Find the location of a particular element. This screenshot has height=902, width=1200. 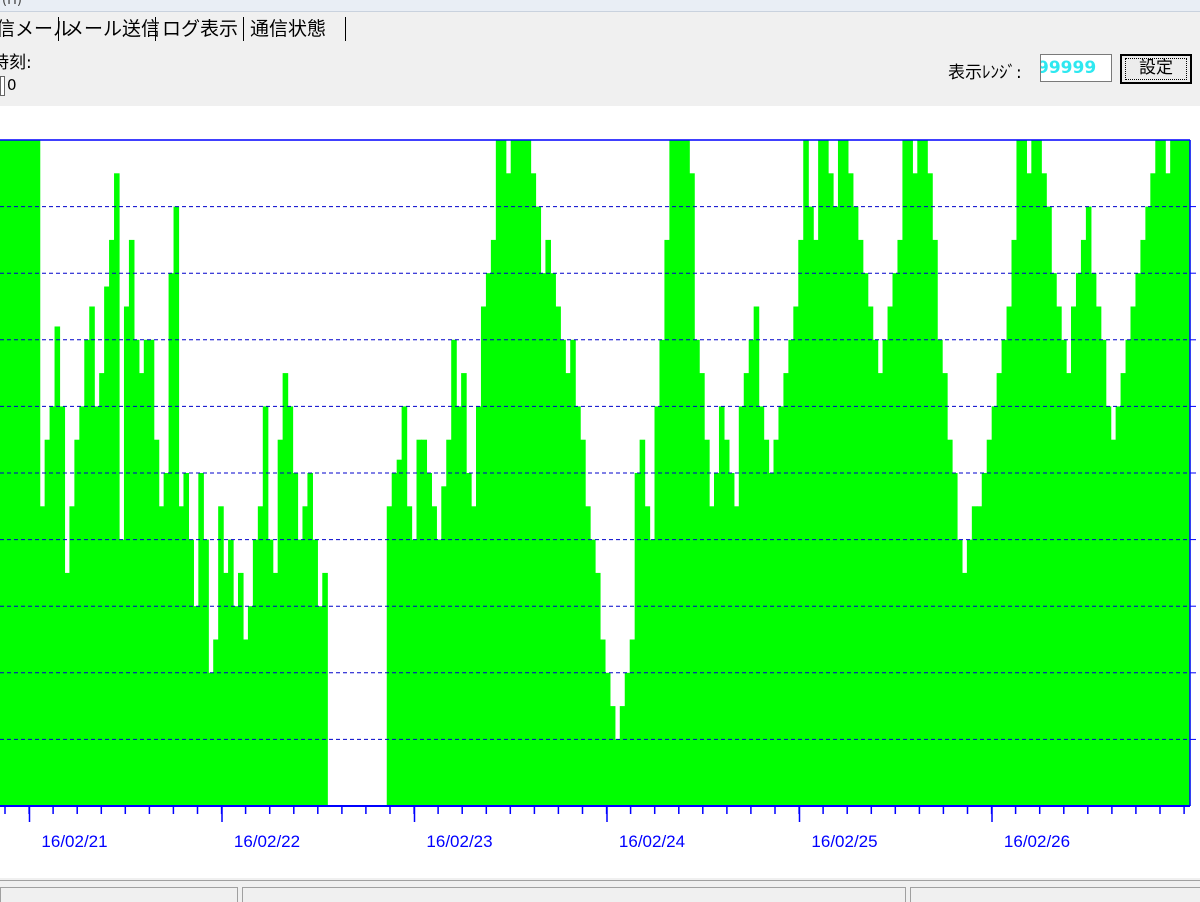

menu-send-mail: メール送信 is located at coordinates (112, 29).